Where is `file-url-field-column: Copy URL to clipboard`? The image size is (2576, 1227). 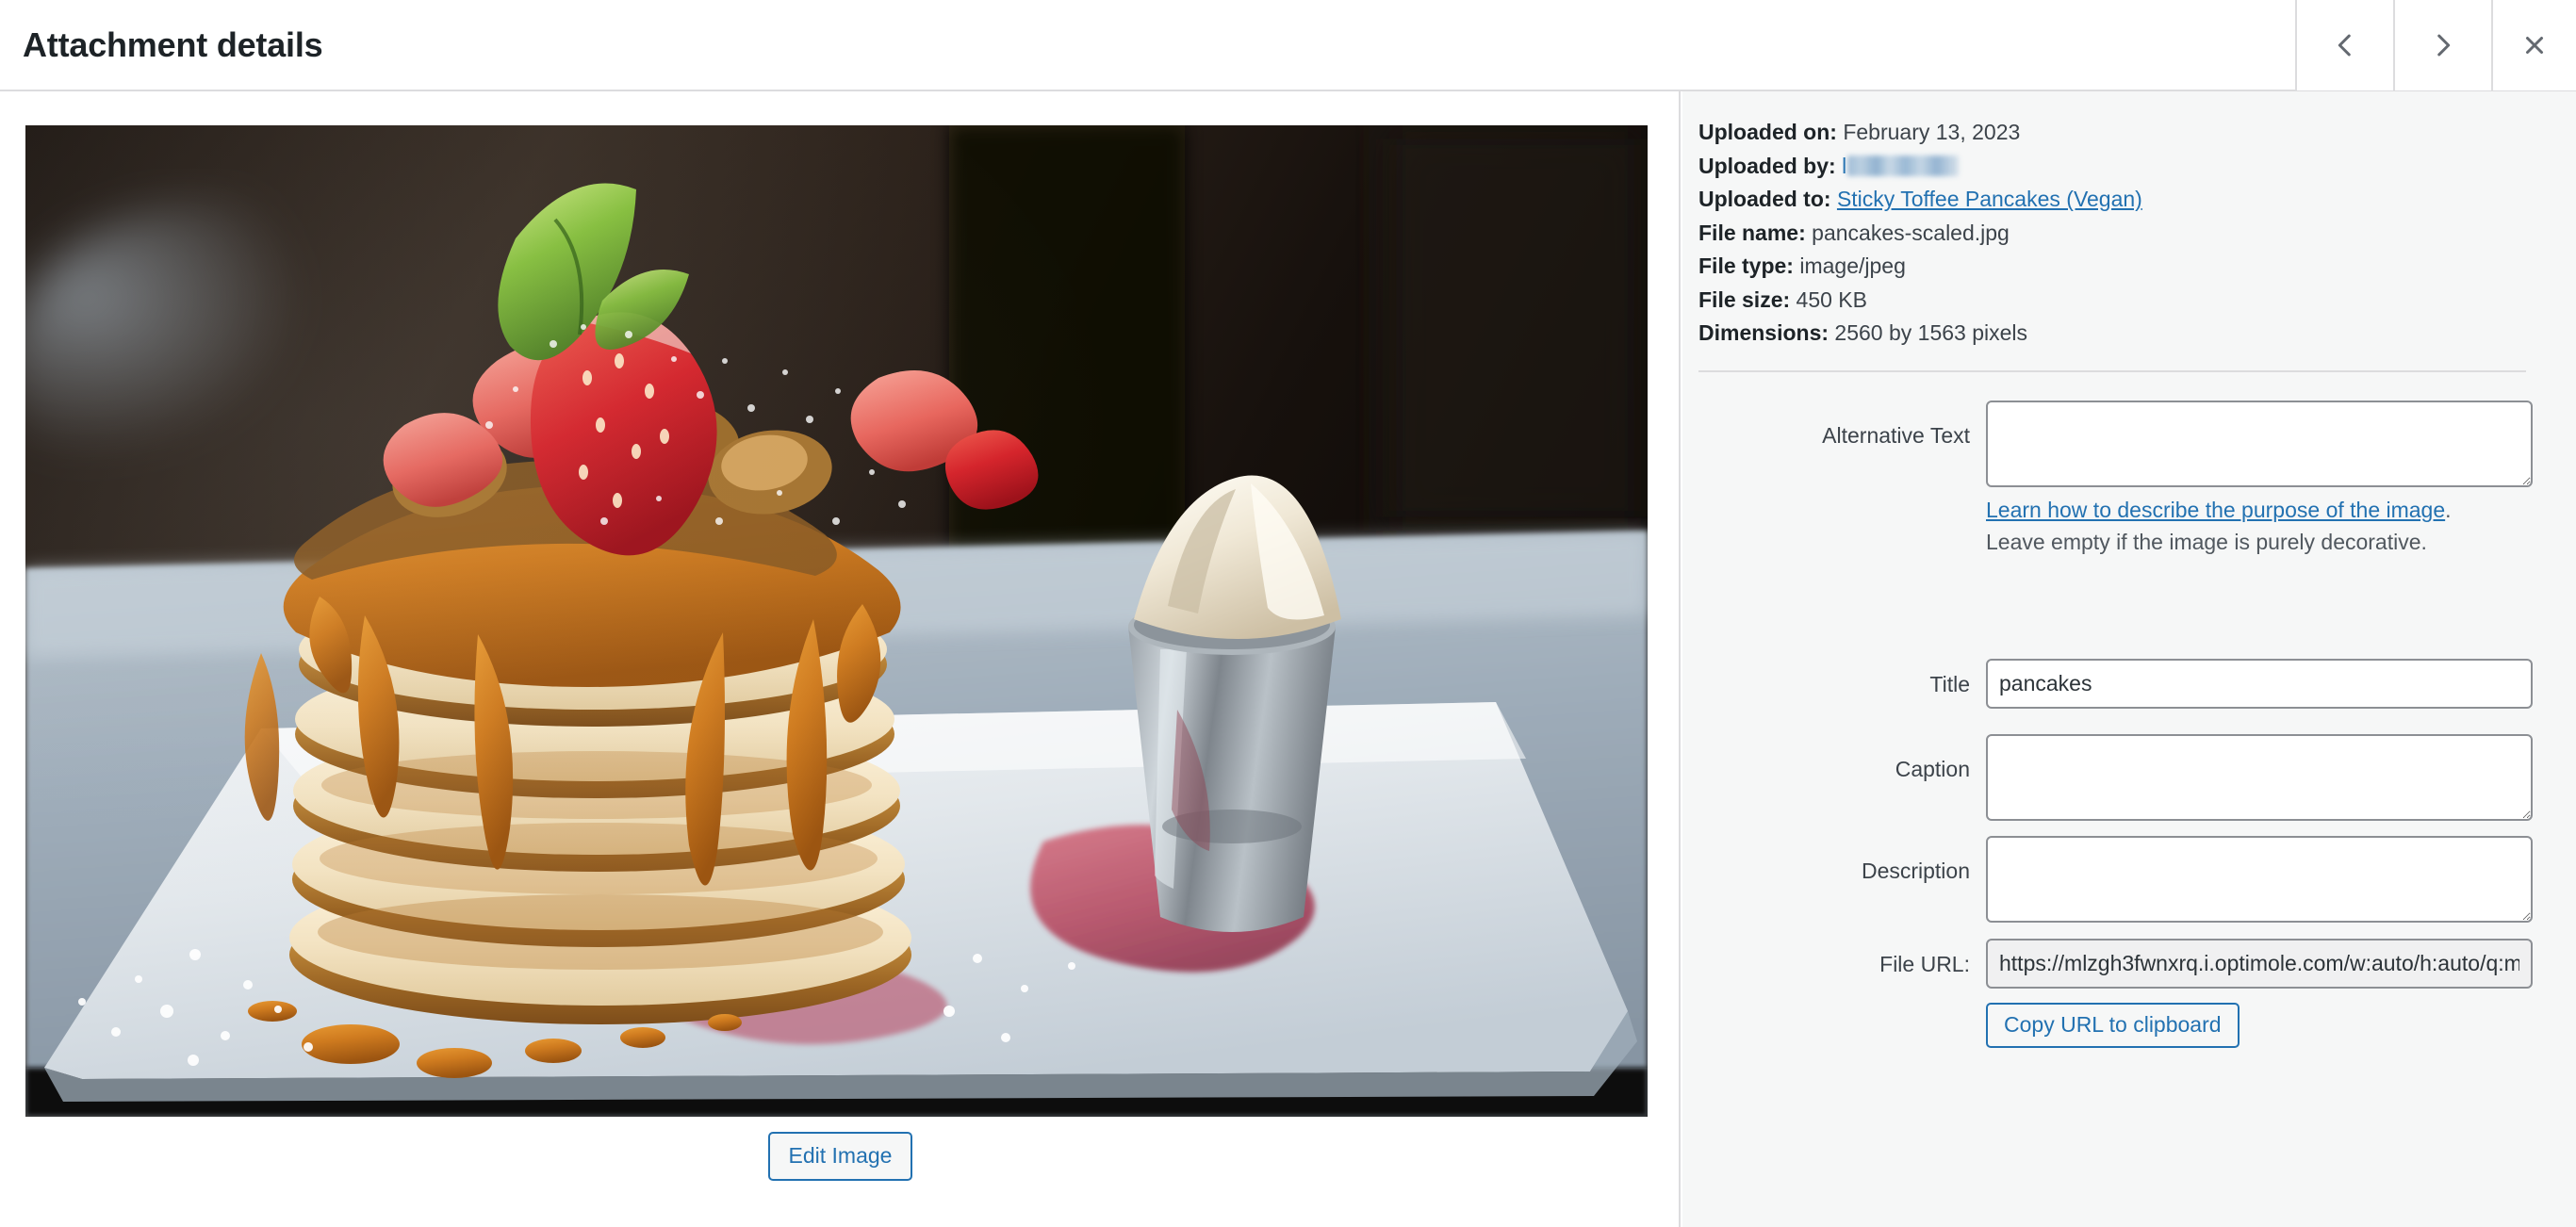
file-url-field-column: Copy URL to clipboard is located at coordinates (2259, 993).